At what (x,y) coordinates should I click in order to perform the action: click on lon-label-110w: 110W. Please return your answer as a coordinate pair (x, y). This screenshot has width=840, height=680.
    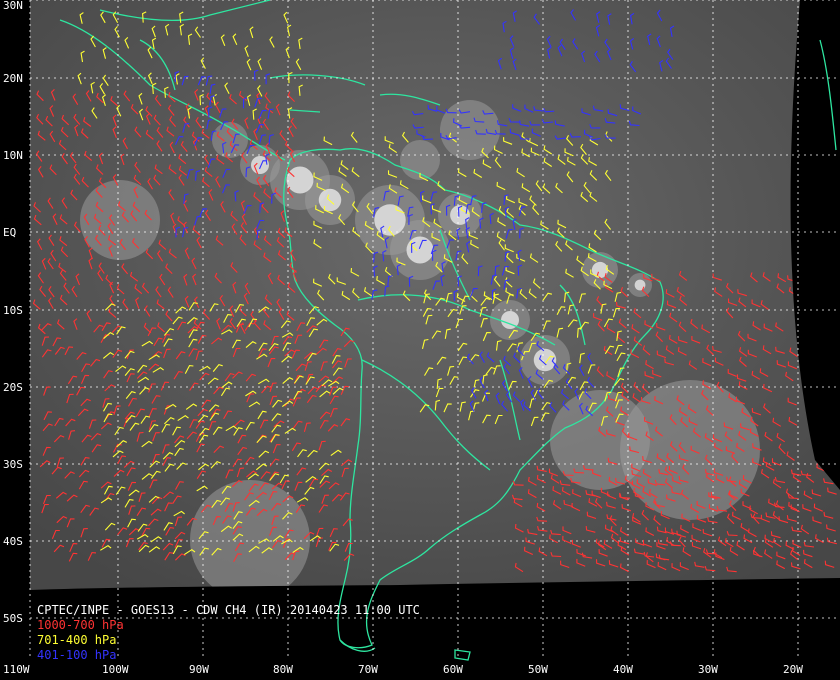
    Looking at the image, I should click on (16, 669).